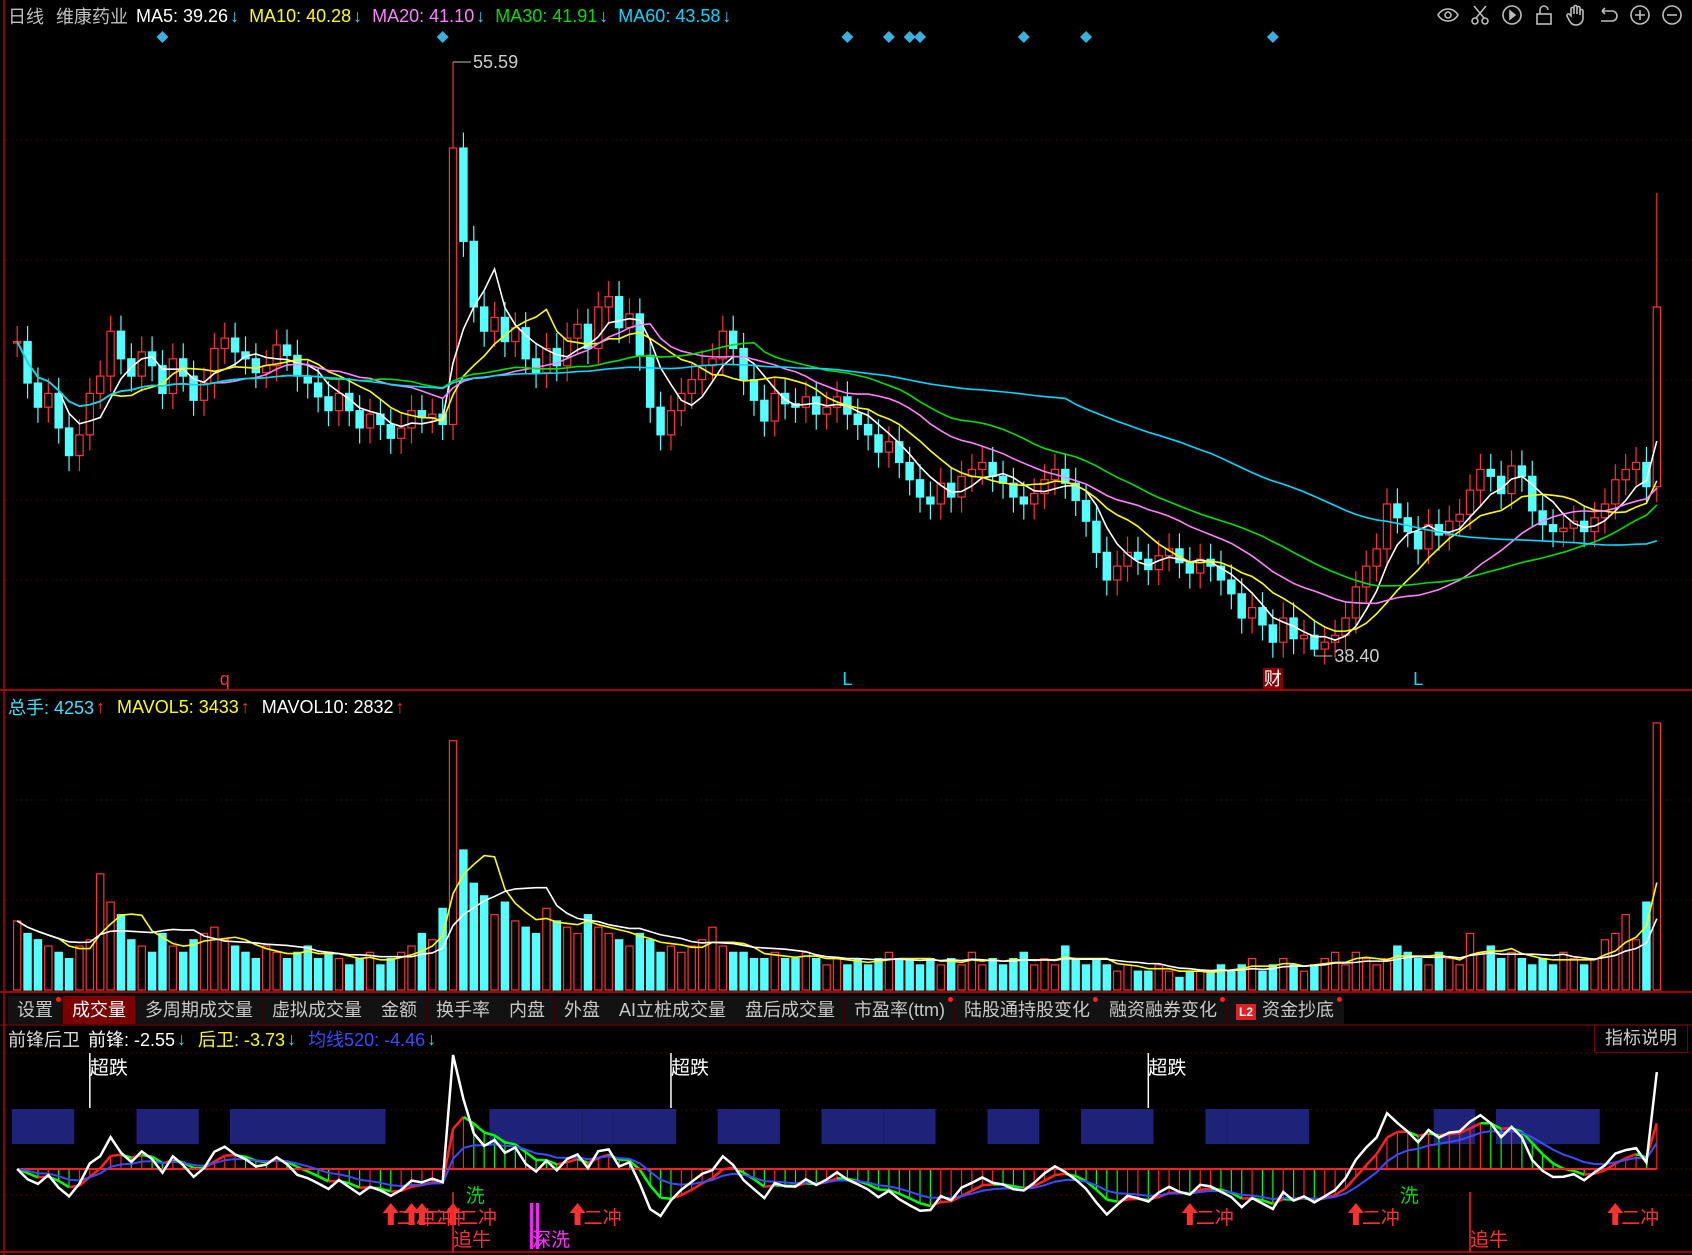 The image size is (1692, 1255). Describe the element at coordinates (1480, 15) in the screenshot. I see `scissors-icon` at that location.